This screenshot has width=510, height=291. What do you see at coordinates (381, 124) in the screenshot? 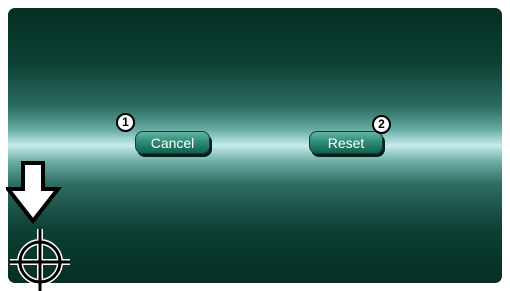
I see `callout-number-2: 2` at bounding box center [381, 124].